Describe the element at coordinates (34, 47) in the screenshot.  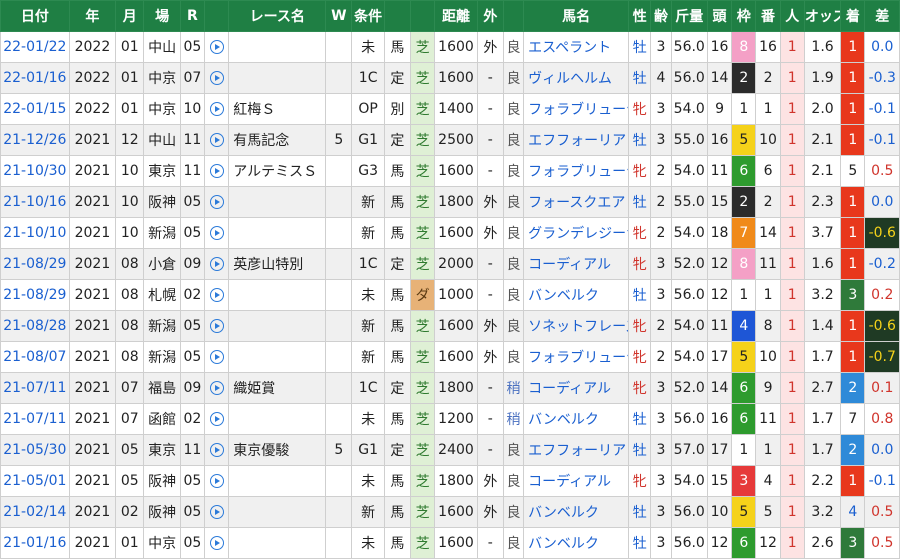
I see `date-link: 22-01/22` at that location.